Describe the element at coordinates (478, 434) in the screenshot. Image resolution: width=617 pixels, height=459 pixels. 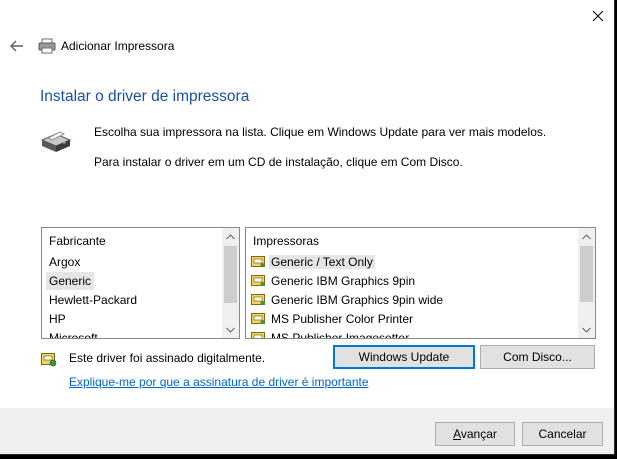
I see `next-button-label: vançar` at that location.